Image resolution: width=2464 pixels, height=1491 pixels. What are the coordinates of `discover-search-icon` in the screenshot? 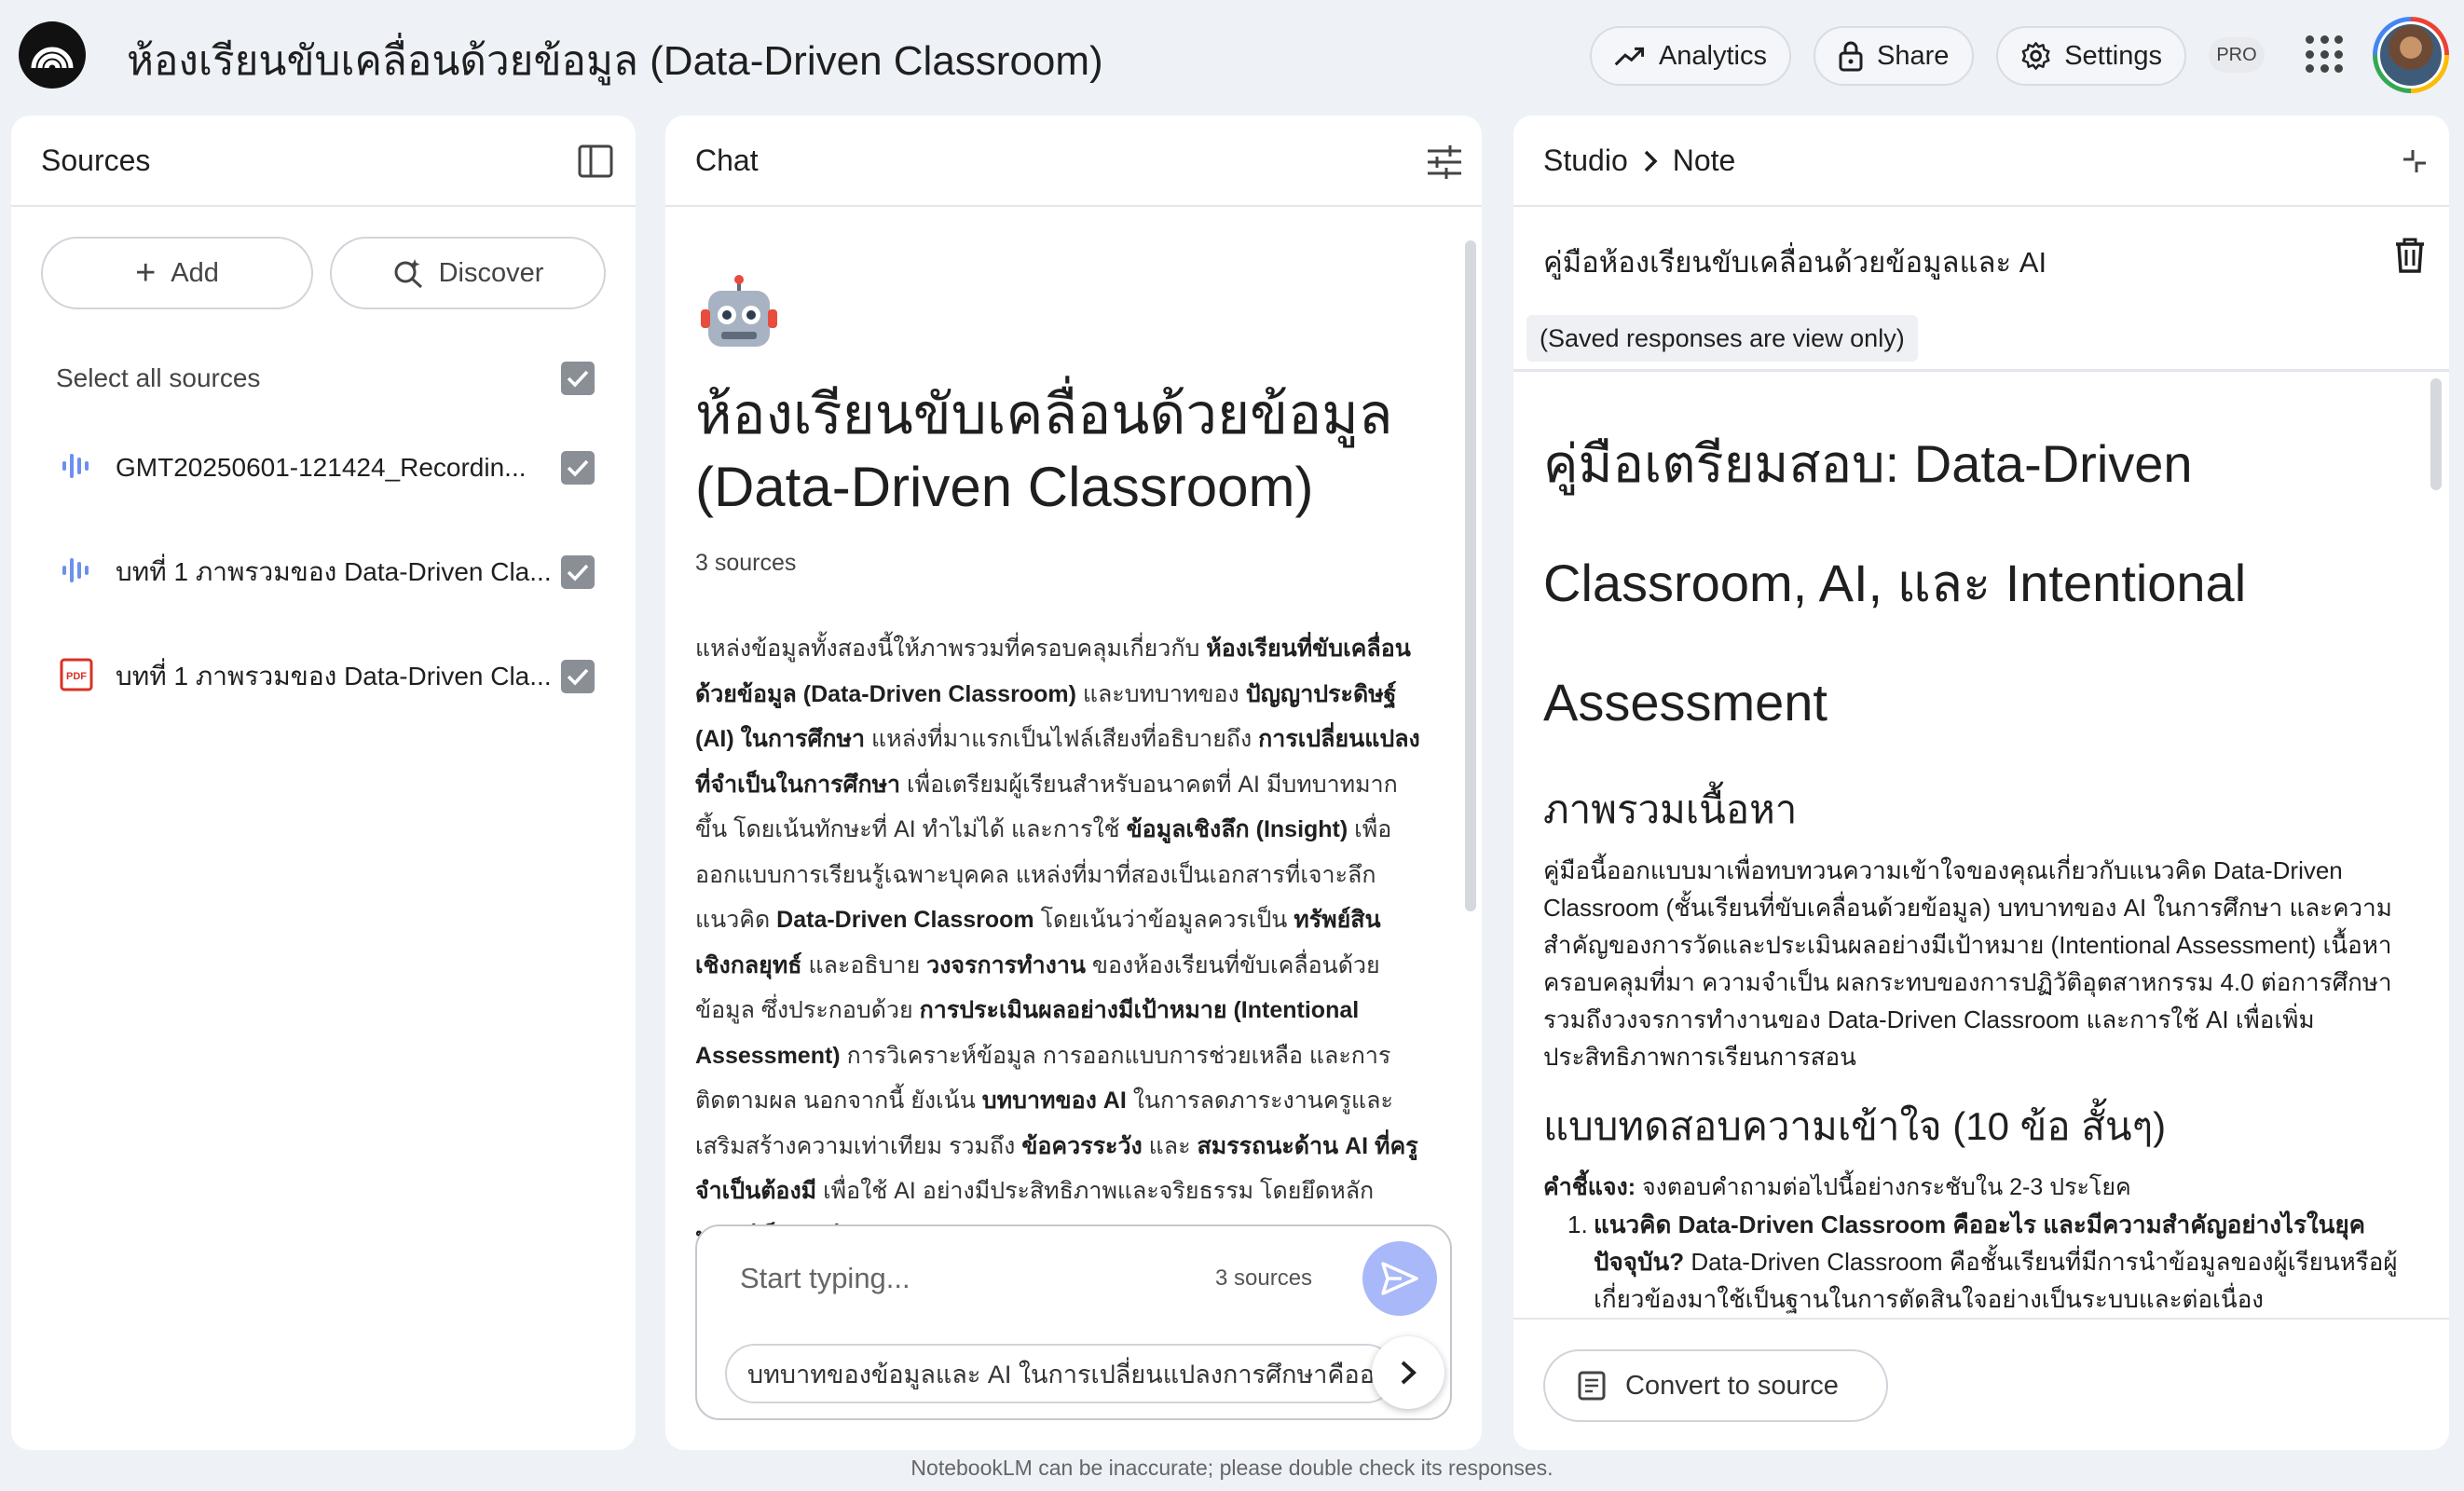 It's located at (408, 274).